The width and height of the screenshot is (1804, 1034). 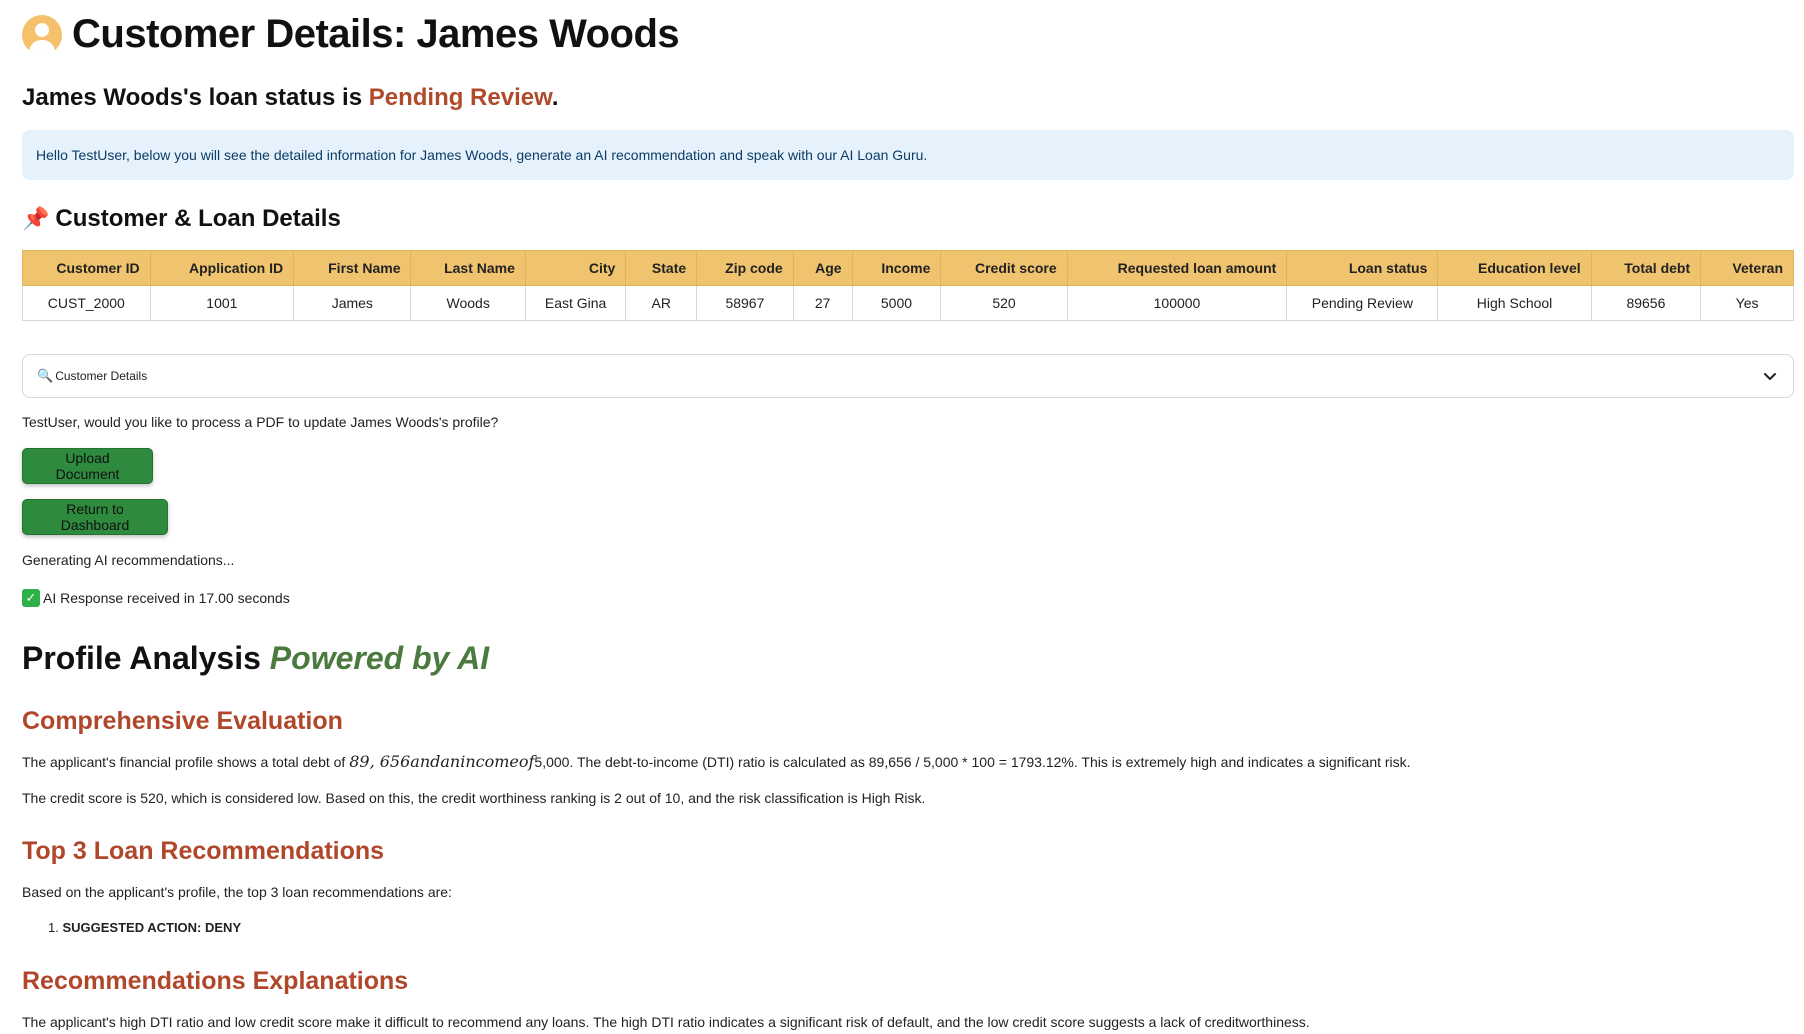 What do you see at coordinates (1177, 303) in the screenshot?
I see `cell-requested-amount: 100000` at bounding box center [1177, 303].